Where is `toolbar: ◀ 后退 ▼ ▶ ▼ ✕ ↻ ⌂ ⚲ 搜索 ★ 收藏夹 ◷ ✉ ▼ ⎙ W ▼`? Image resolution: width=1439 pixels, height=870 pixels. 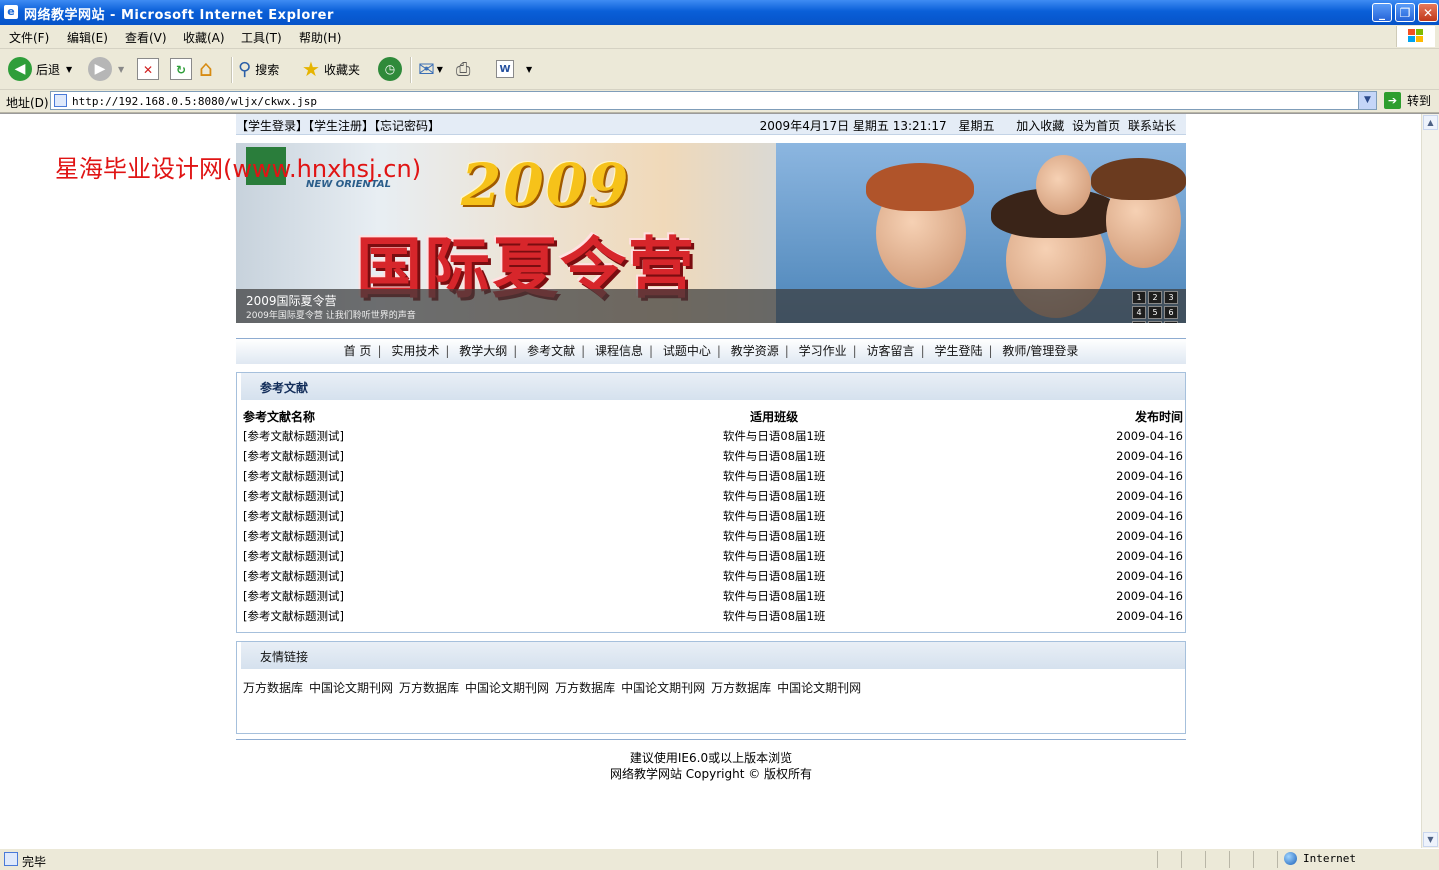
toolbar: ◀ 后退 ▼ ▶ ▼ ✕ ↻ ⌂ ⚲ 搜索 ★ 收藏夹 ◷ ✉ ▼ ⎙ W ▼ is located at coordinates (719, 69).